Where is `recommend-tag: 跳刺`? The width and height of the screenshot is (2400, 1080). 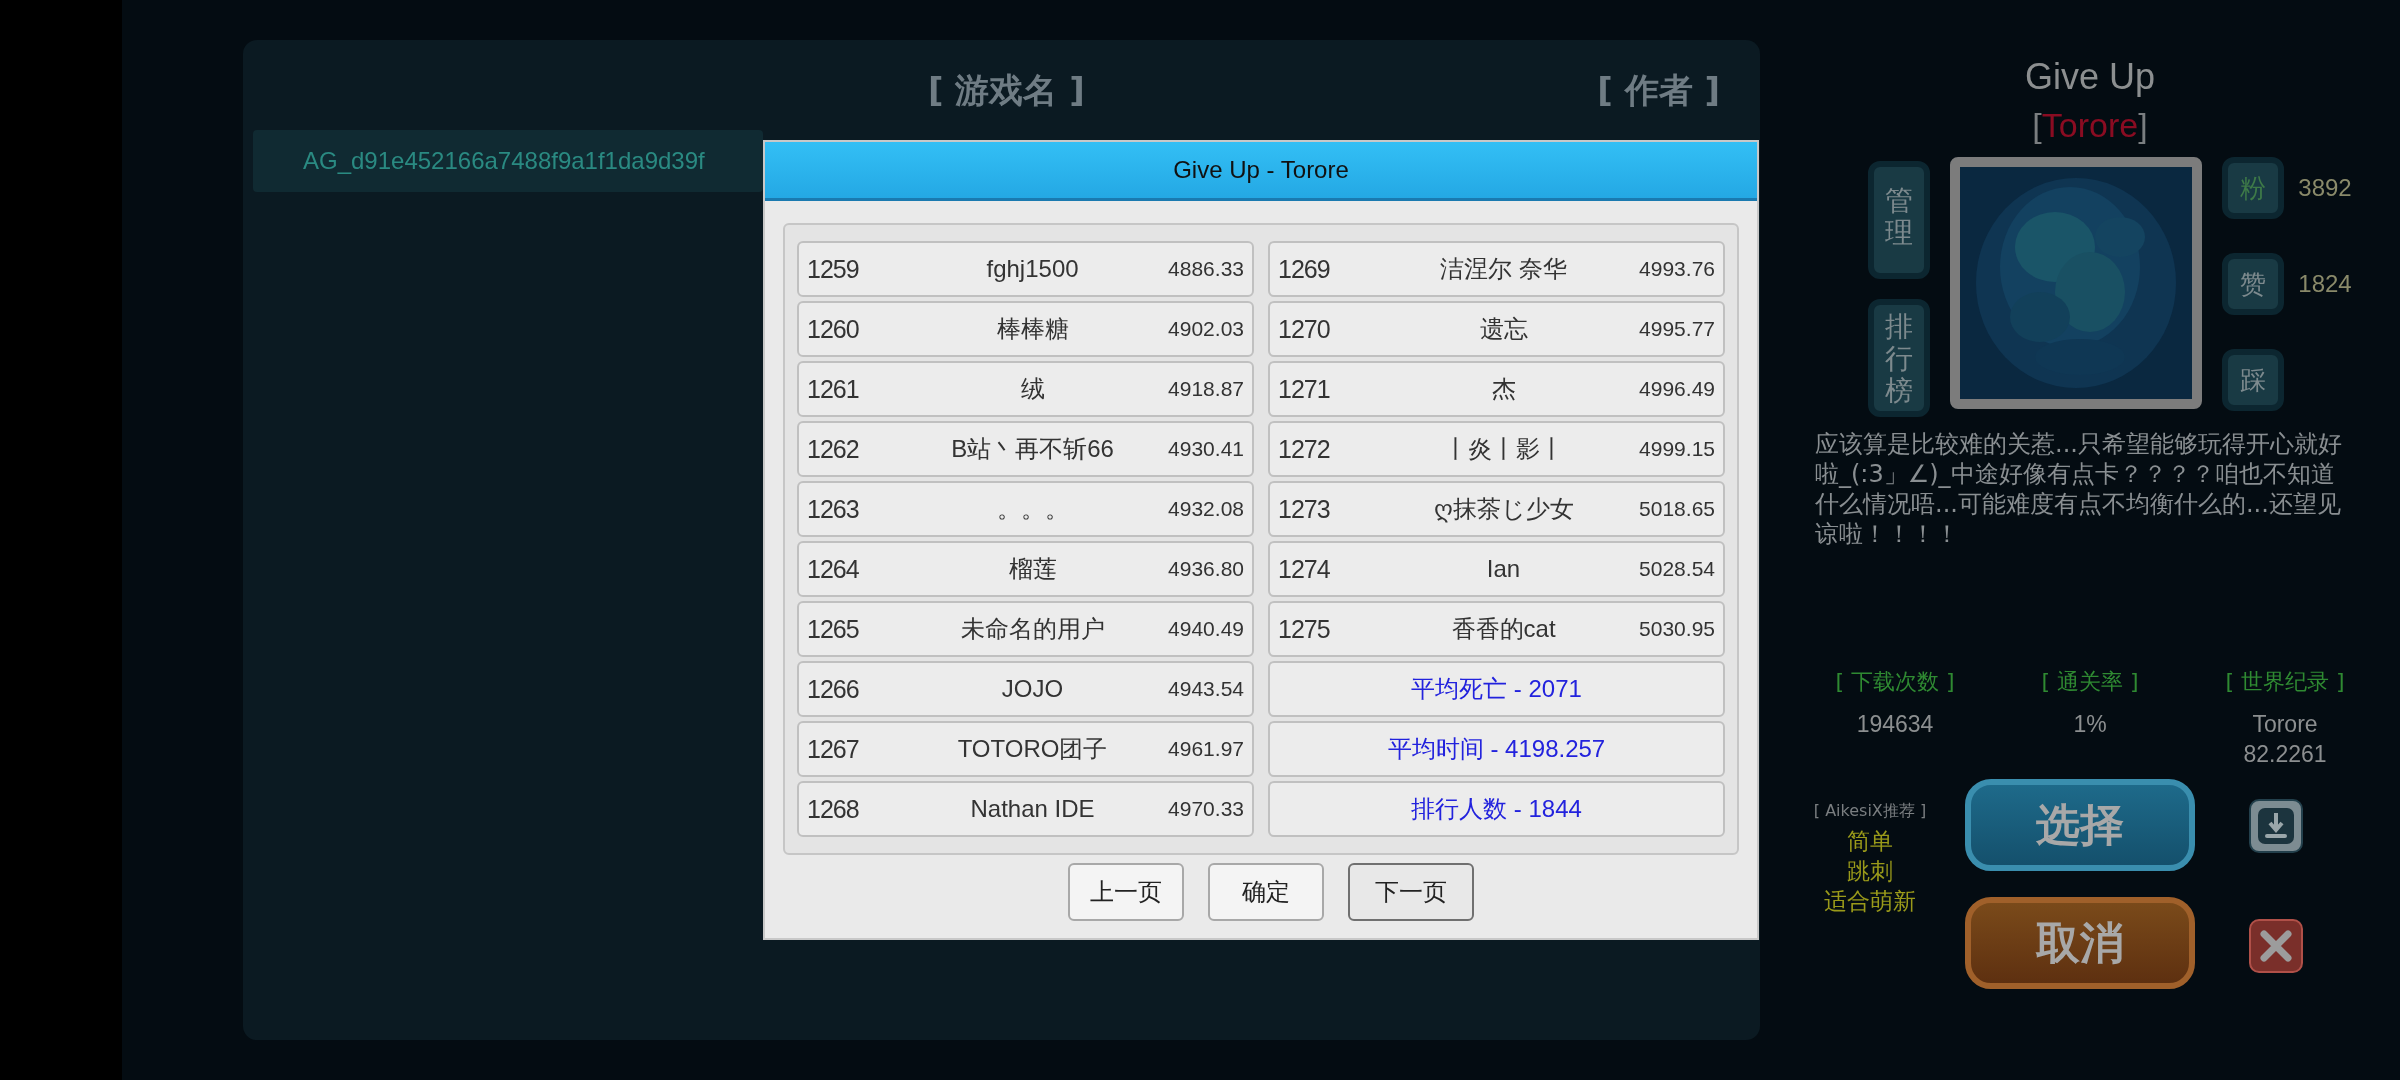 recommend-tag: 跳刺 is located at coordinates (1870, 871).